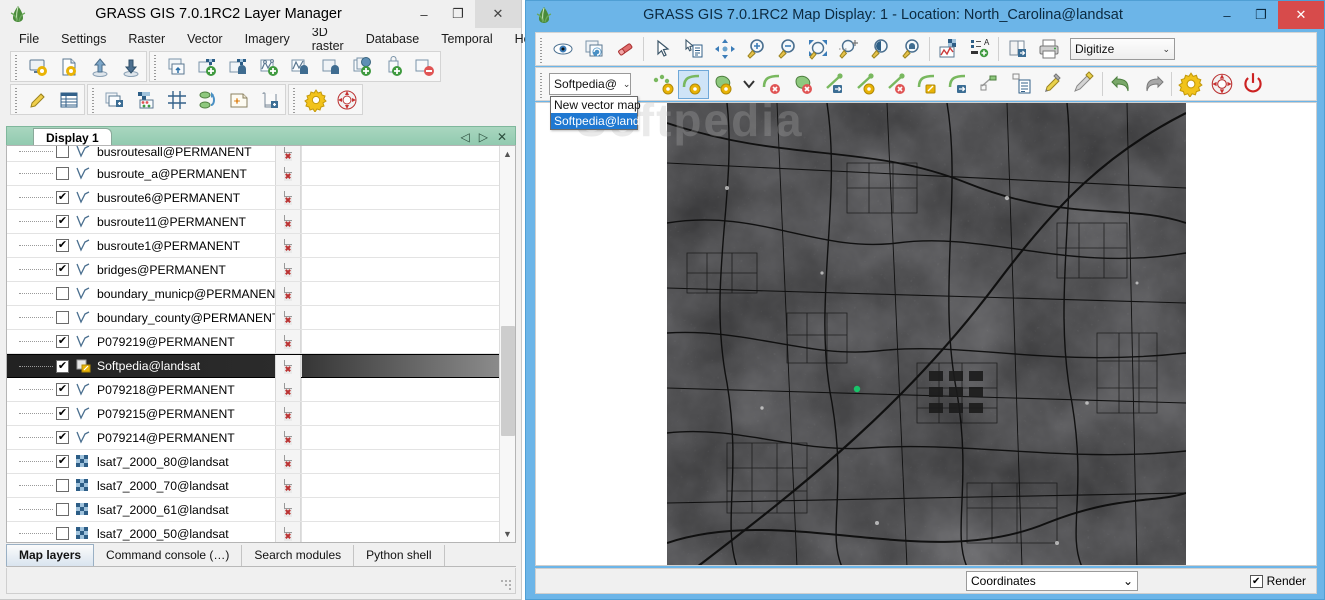 The height and width of the screenshot is (600, 1325). Describe the element at coordinates (37, 99) in the screenshot. I see `edit-raster-maps-icon` at that location.